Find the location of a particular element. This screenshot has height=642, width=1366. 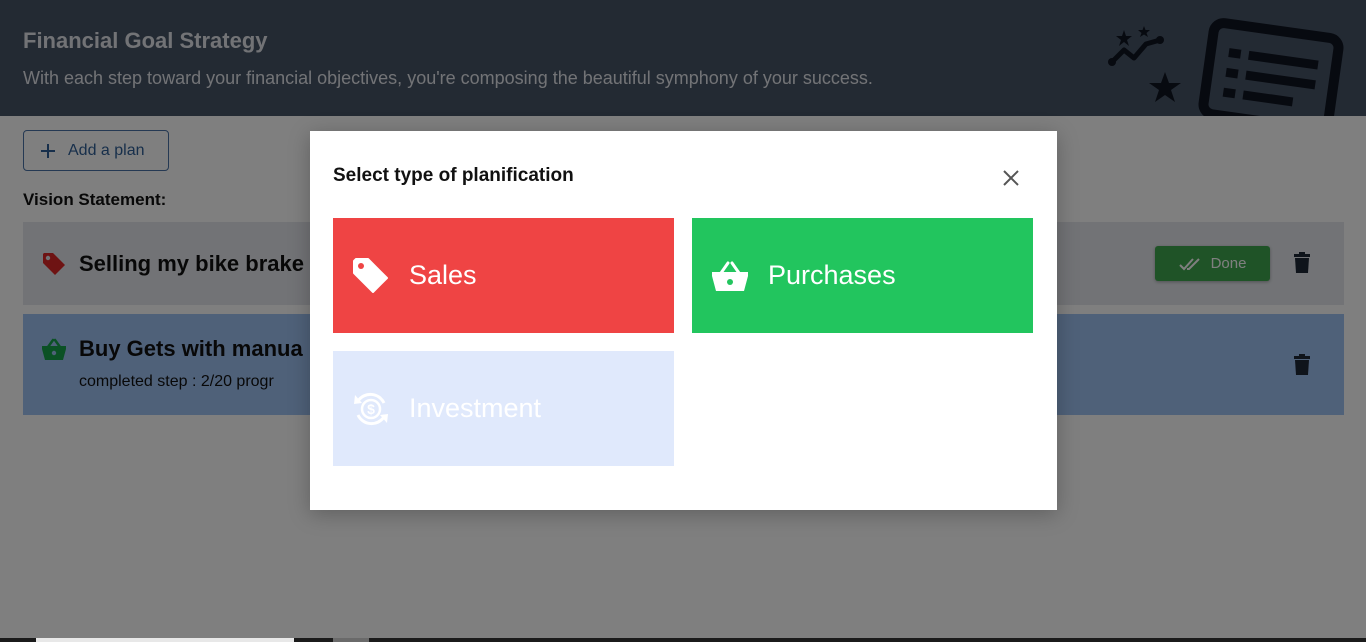

option-investment: $ Investment is located at coordinates (503, 408).